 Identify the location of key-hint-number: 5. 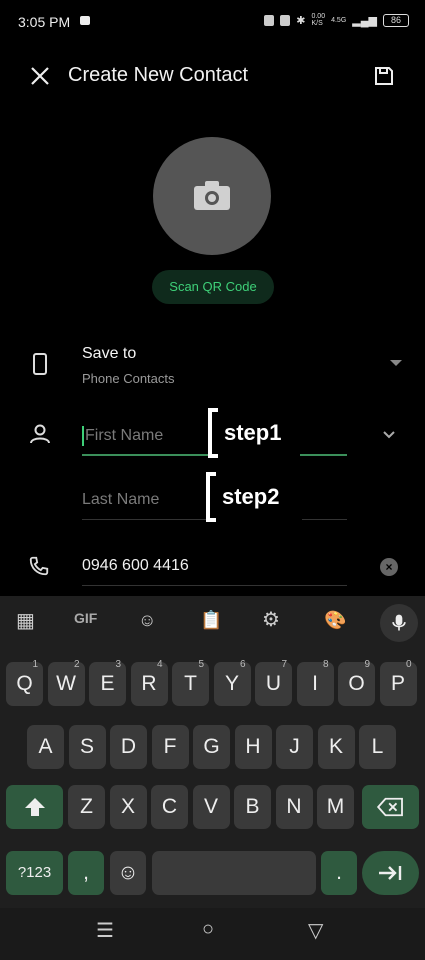
(201, 664).